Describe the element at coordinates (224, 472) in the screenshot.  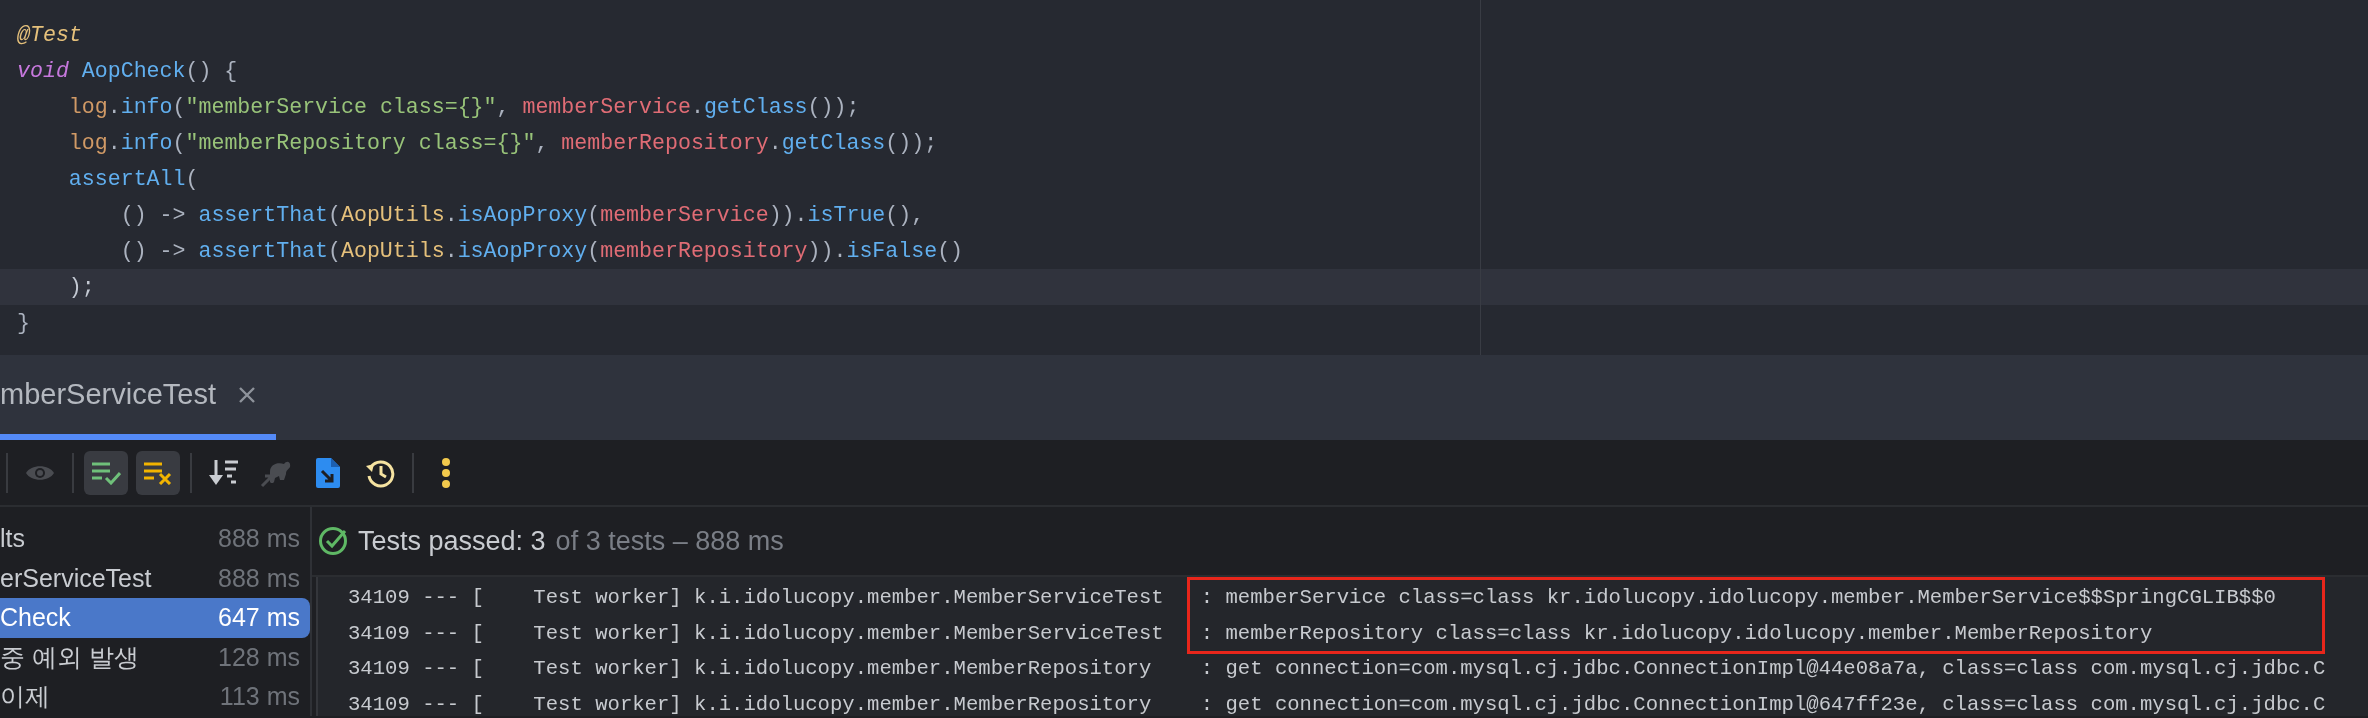
I see `sort-icon` at that location.